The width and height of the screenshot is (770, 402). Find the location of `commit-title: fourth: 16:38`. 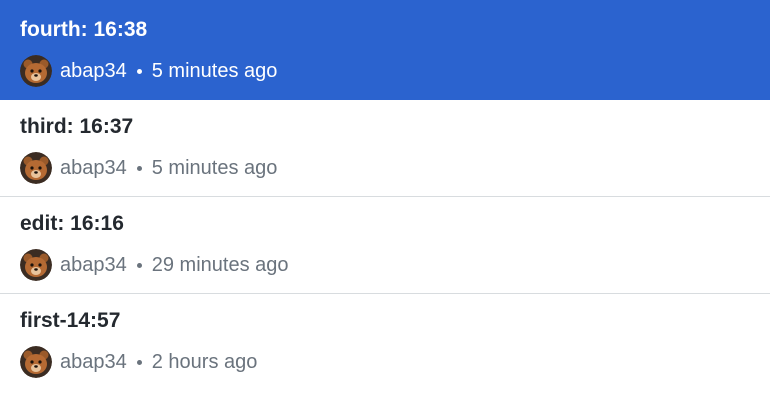

commit-title: fourth: 16:38 is located at coordinates (84, 29).